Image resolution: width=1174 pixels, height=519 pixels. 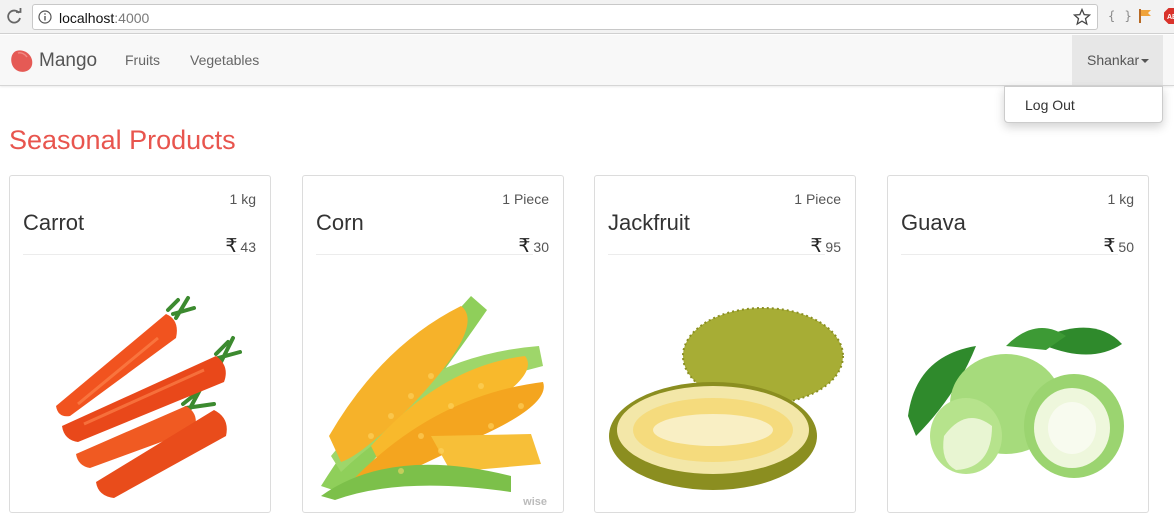 What do you see at coordinates (535, 502) in the screenshot?
I see `image-watermark: wise` at bounding box center [535, 502].